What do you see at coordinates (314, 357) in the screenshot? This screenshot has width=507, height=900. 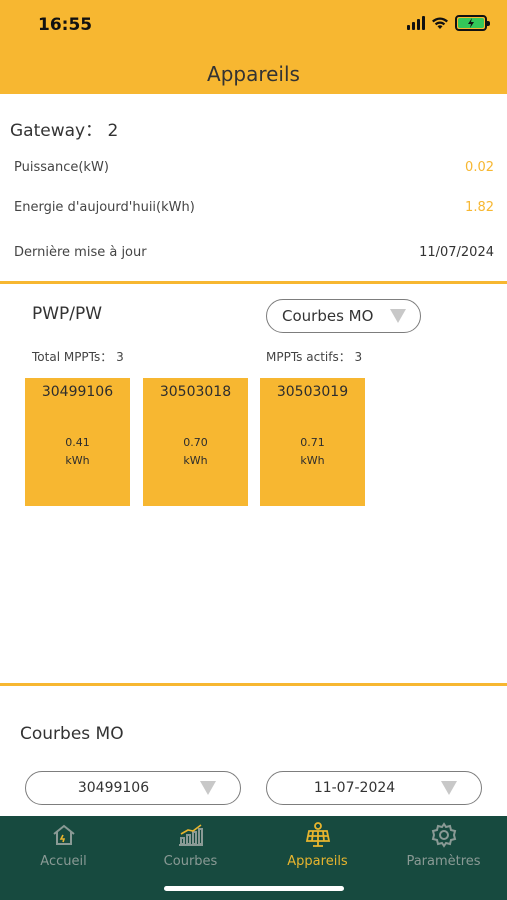 I see `active-mppts: MPPTs actifs： 3` at bounding box center [314, 357].